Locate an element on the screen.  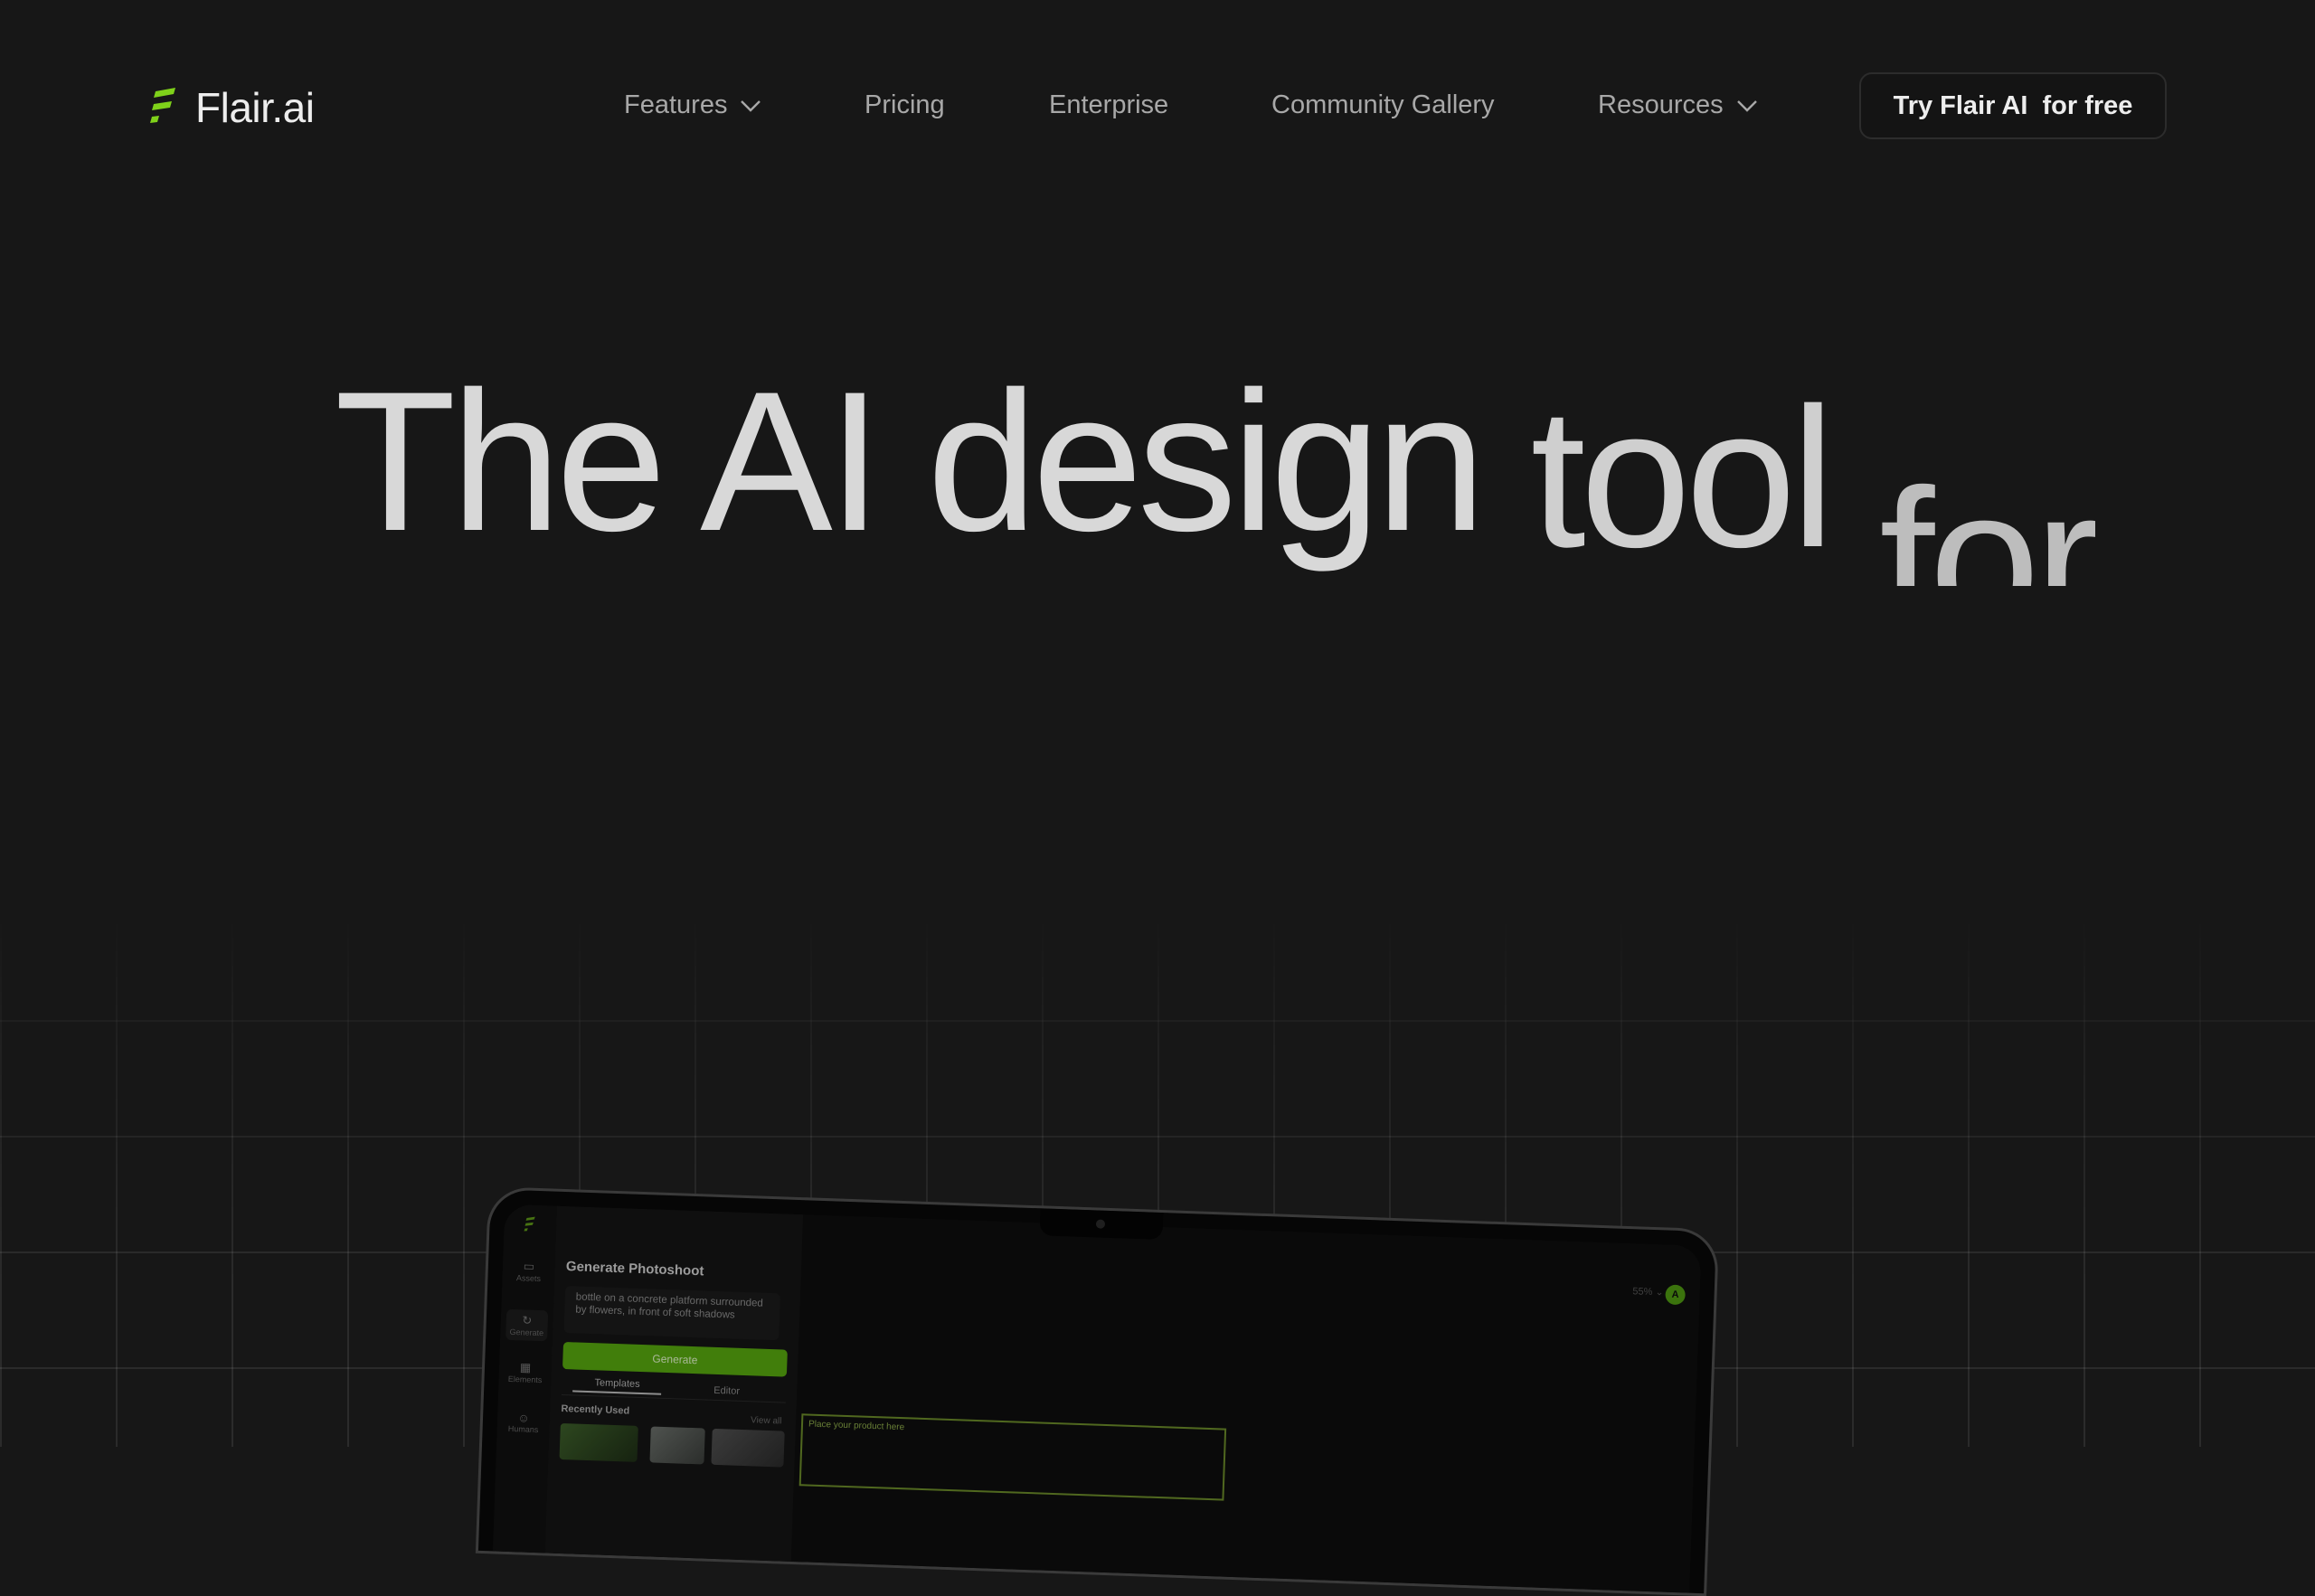
try-free-button: Try Flair AI for free is located at coordinates (2013, 106).